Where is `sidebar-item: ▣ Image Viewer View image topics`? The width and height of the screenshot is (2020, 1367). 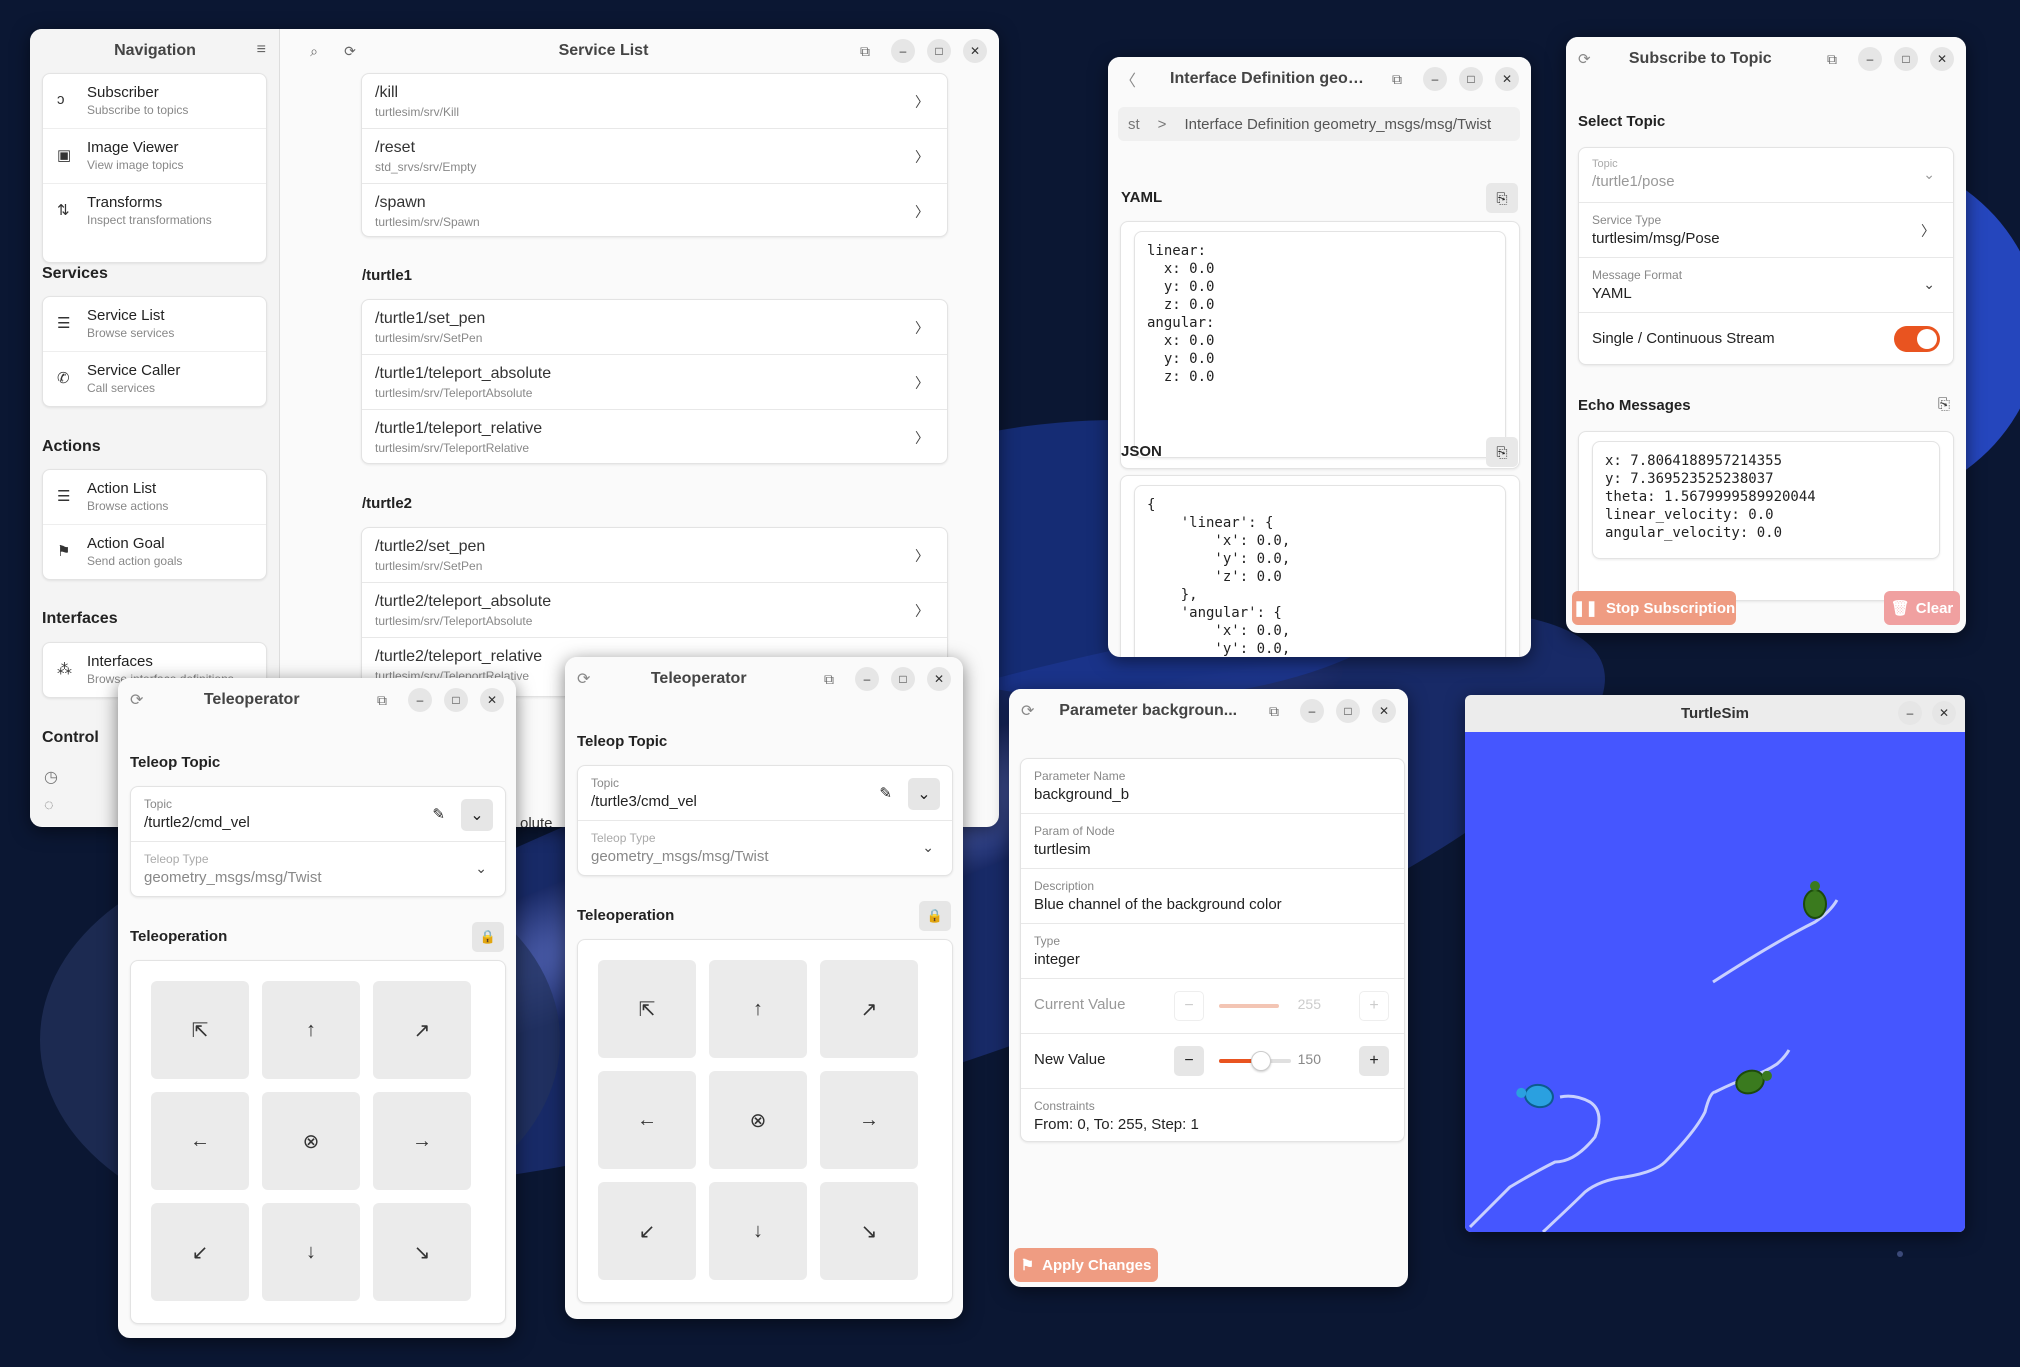
sidebar-item: ▣ Image Viewer View image topics is located at coordinates (154, 156).